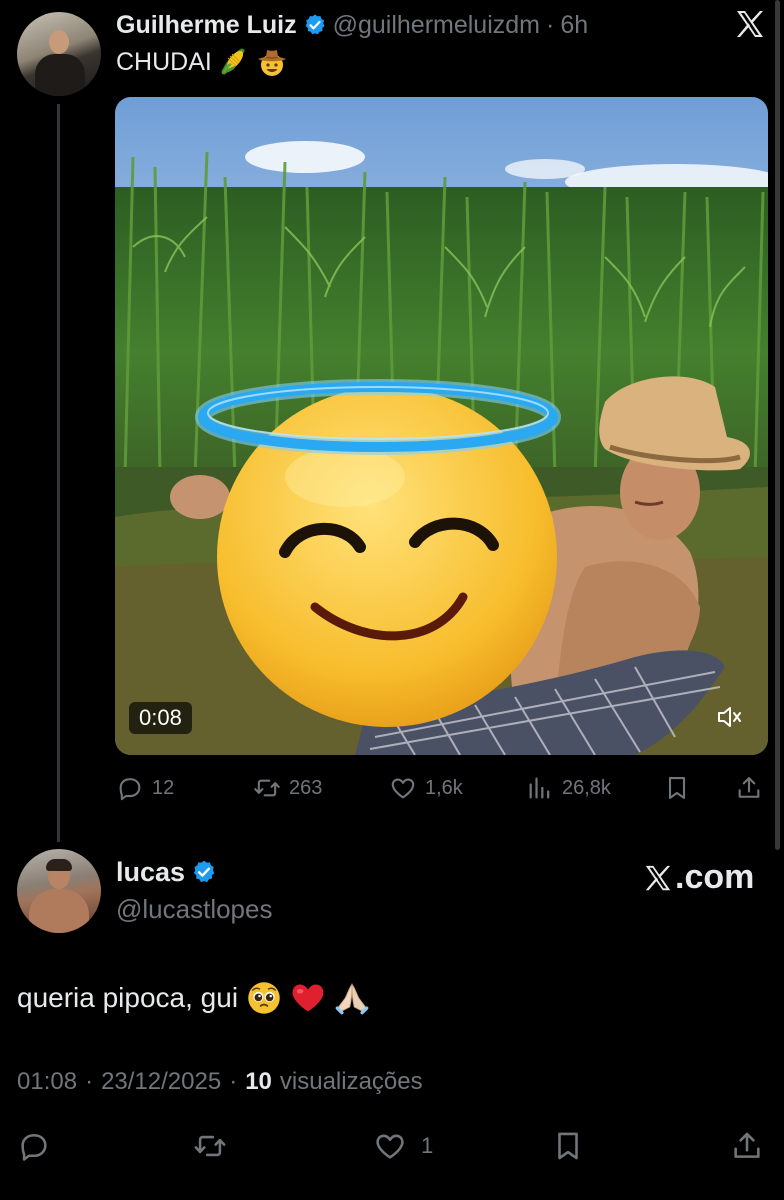  Describe the element at coordinates (194, 909) in the screenshot. I see `reply-author-handle: @lucastlopes` at that location.